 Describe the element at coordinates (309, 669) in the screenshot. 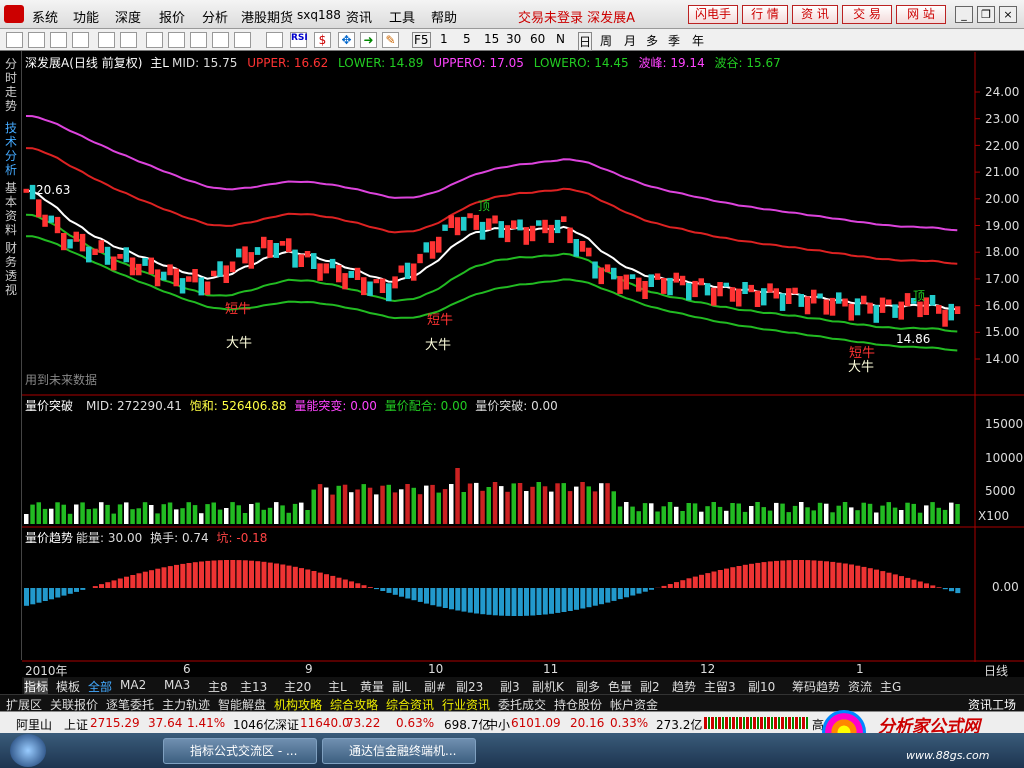

I see `x-label: 9` at that location.